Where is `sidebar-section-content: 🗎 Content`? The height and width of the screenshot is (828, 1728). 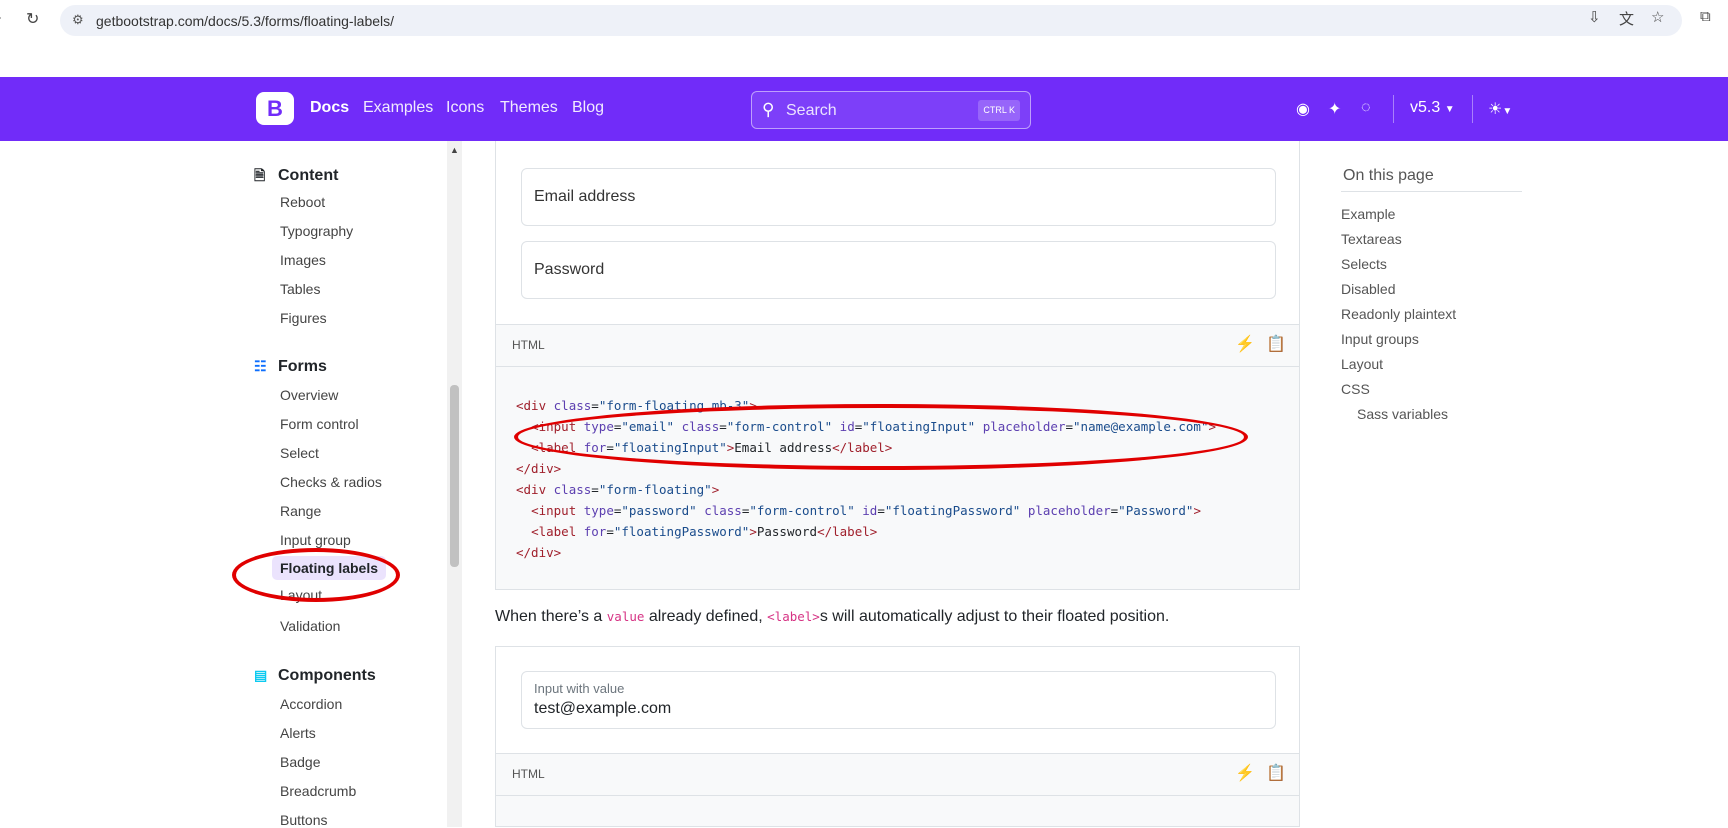
sidebar-section-content: 🗎 Content is located at coordinates (296, 177).